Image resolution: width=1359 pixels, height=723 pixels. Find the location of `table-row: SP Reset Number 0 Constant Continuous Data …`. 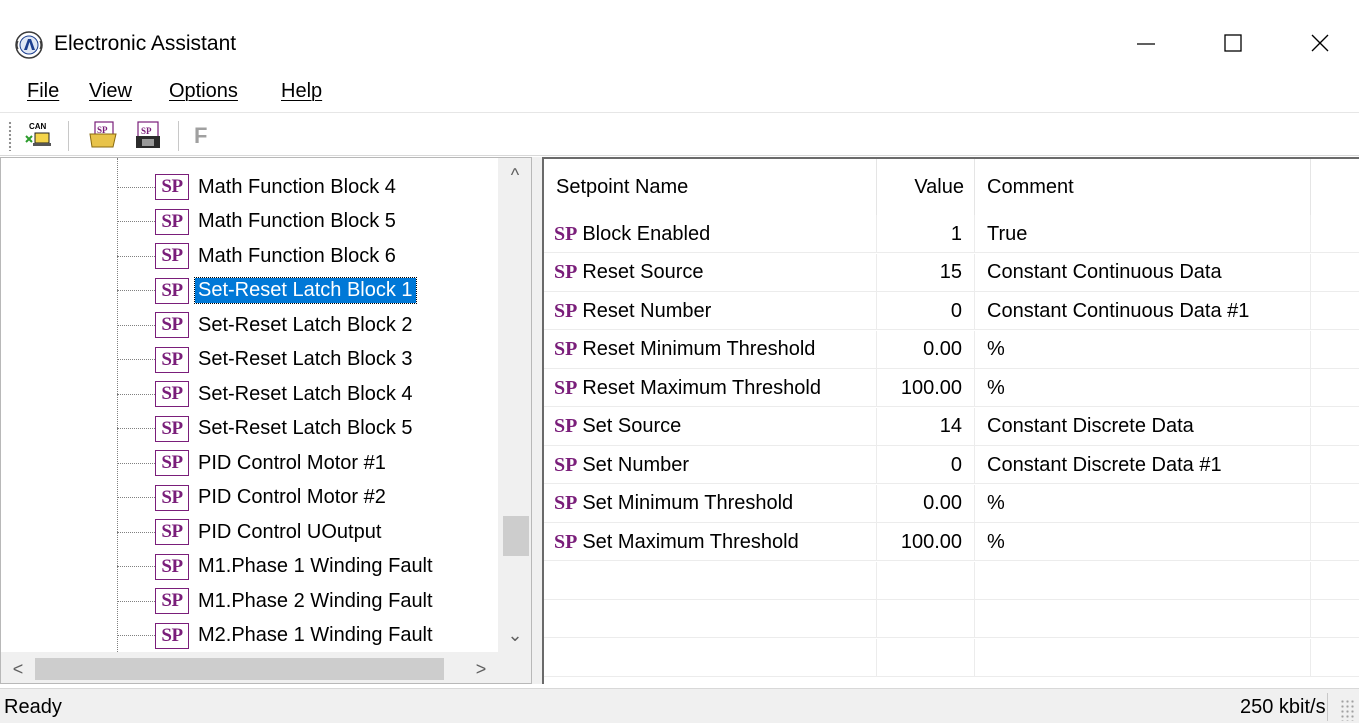

table-row: SP Reset Number 0 Constant Continuous Data … is located at coordinates (951, 311).